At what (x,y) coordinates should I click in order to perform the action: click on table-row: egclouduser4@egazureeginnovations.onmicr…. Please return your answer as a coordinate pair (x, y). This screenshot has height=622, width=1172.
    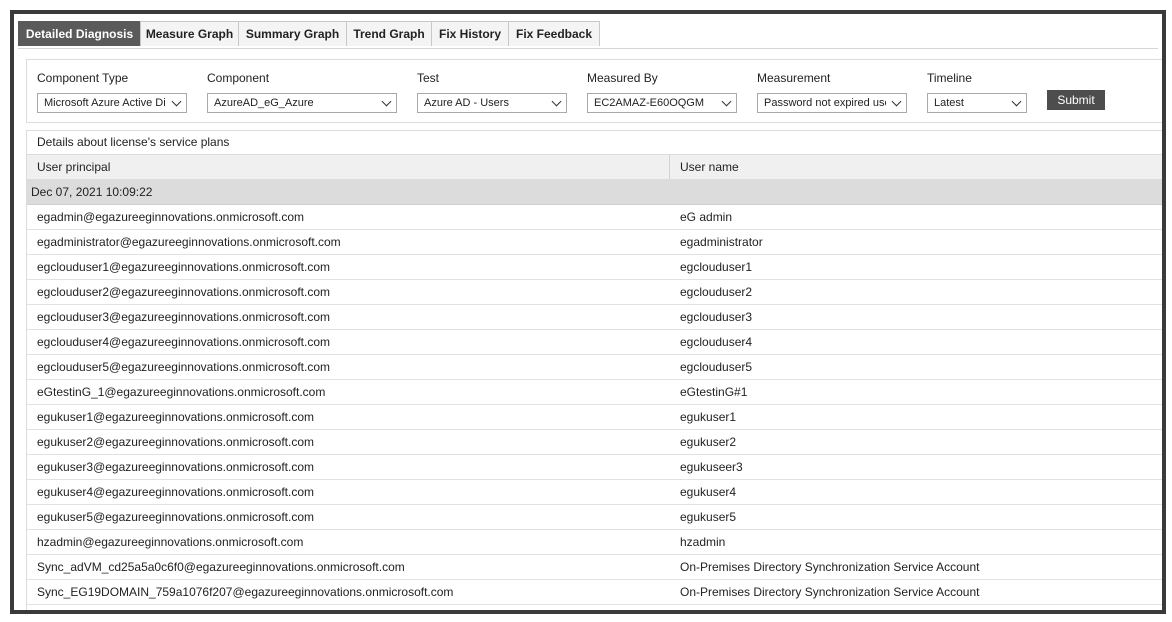
    Looking at the image, I should click on (594, 342).